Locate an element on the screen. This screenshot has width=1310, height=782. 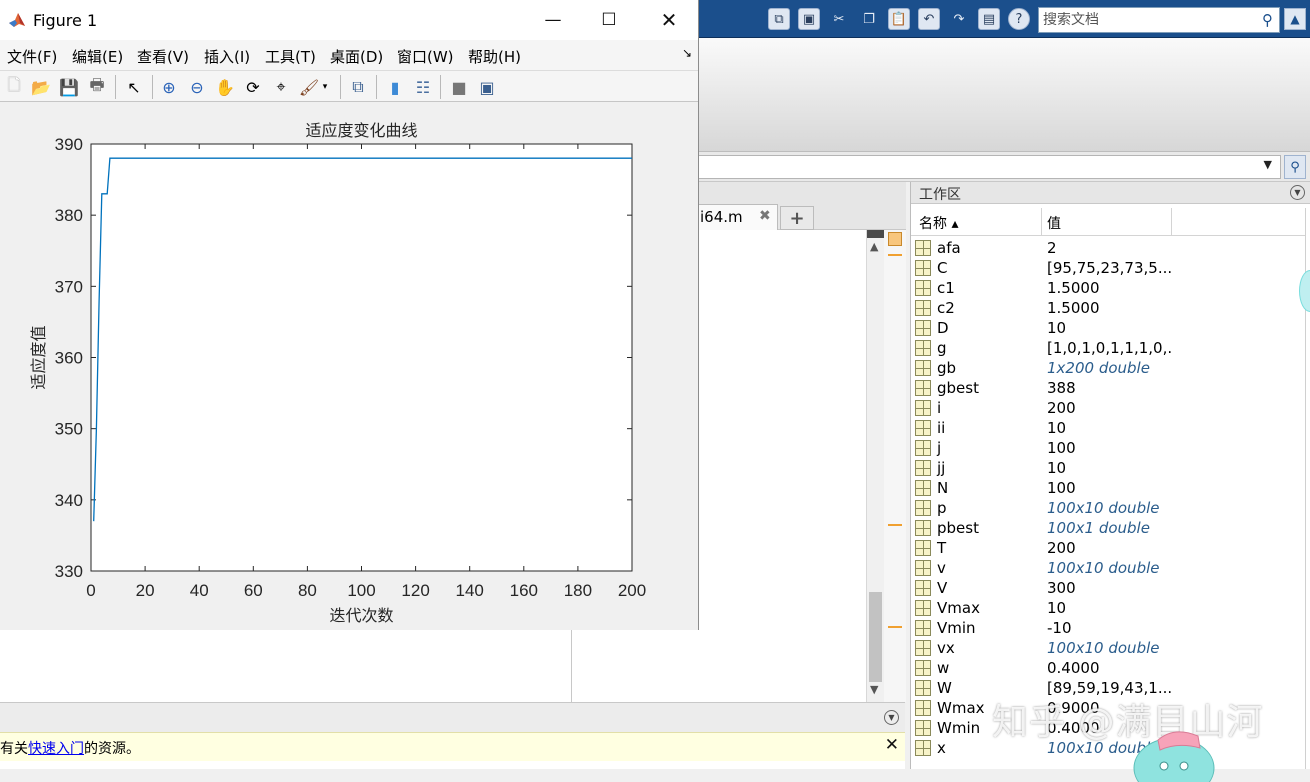
minimize-icon: — is located at coordinates (553, 20).